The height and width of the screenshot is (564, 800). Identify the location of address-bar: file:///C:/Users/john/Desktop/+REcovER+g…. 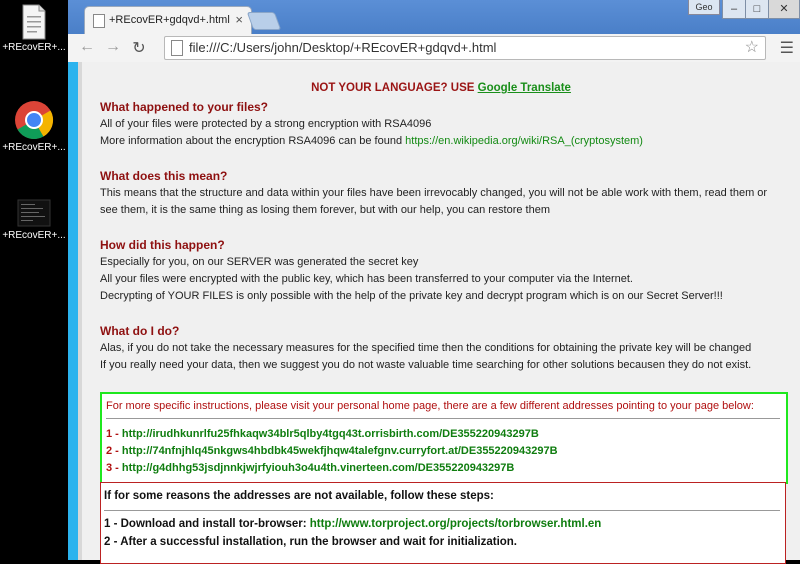
(465, 48).